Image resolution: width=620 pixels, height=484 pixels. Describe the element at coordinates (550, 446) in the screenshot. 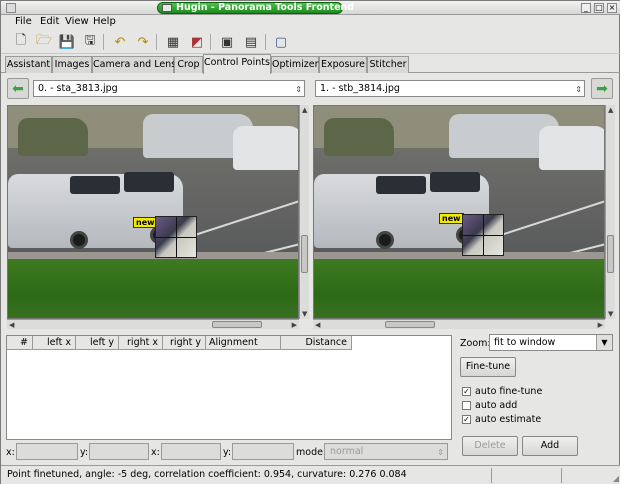

I see `add-button: Add` at that location.